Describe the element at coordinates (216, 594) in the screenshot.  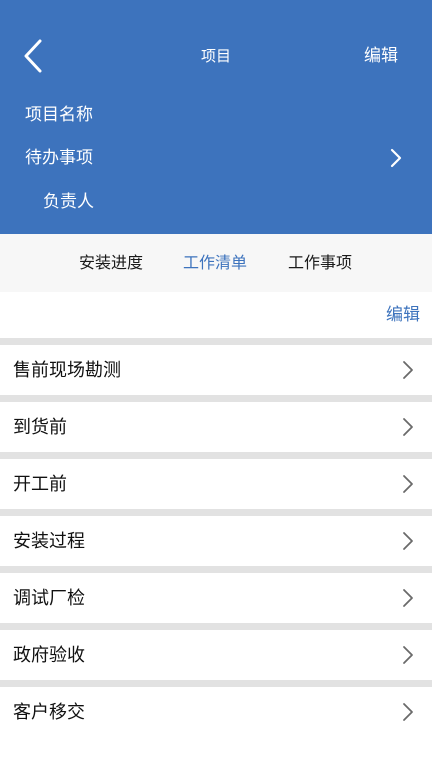
I see `list-item-commissioning: 调试厂检` at that location.